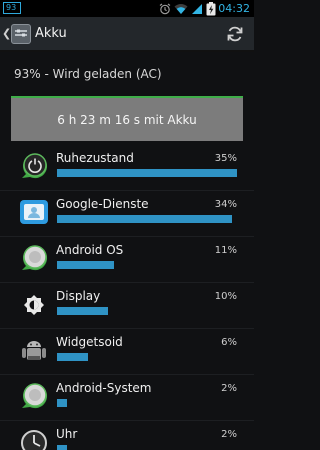  What do you see at coordinates (34, 305) in the screenshot?
I see `brightness-icon` at bounding box center [34, 305].